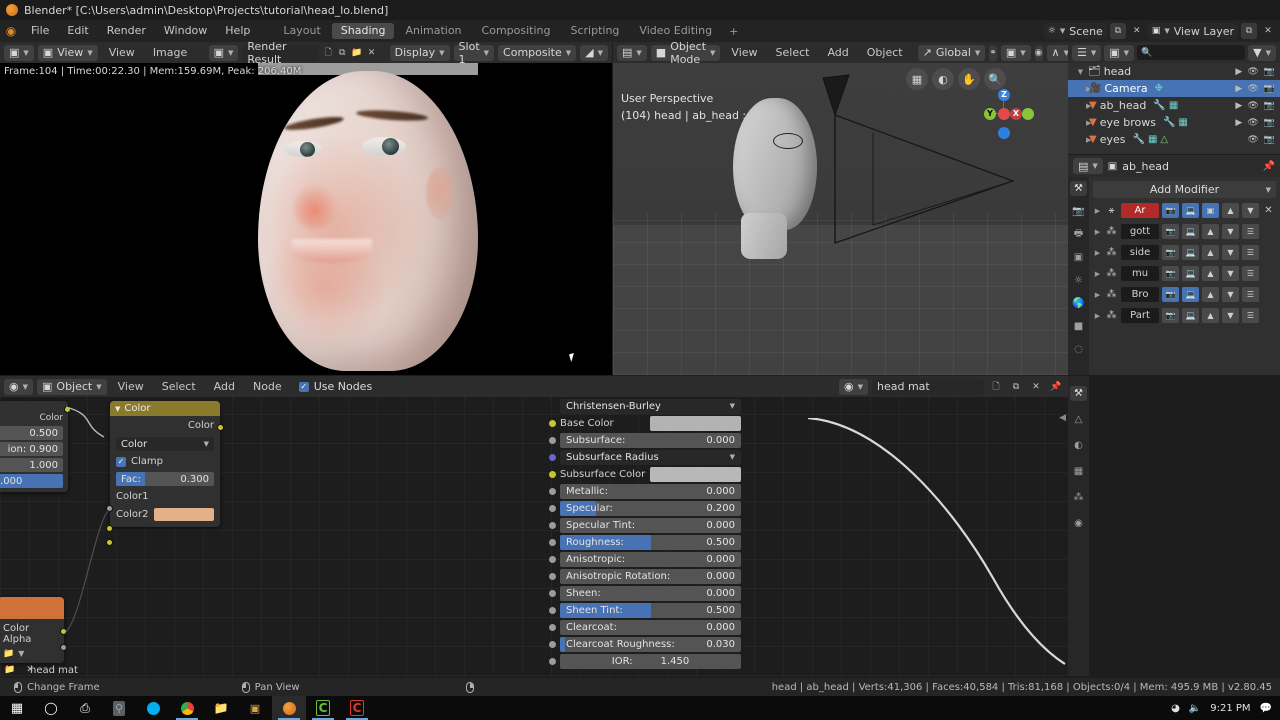 The height and width of the screenshot is (720, 1280). Describe the element at coordinates (645, 474) in the screenshot. I see `bsdf-row-subsurface-color: Subsurface Color` at that location.